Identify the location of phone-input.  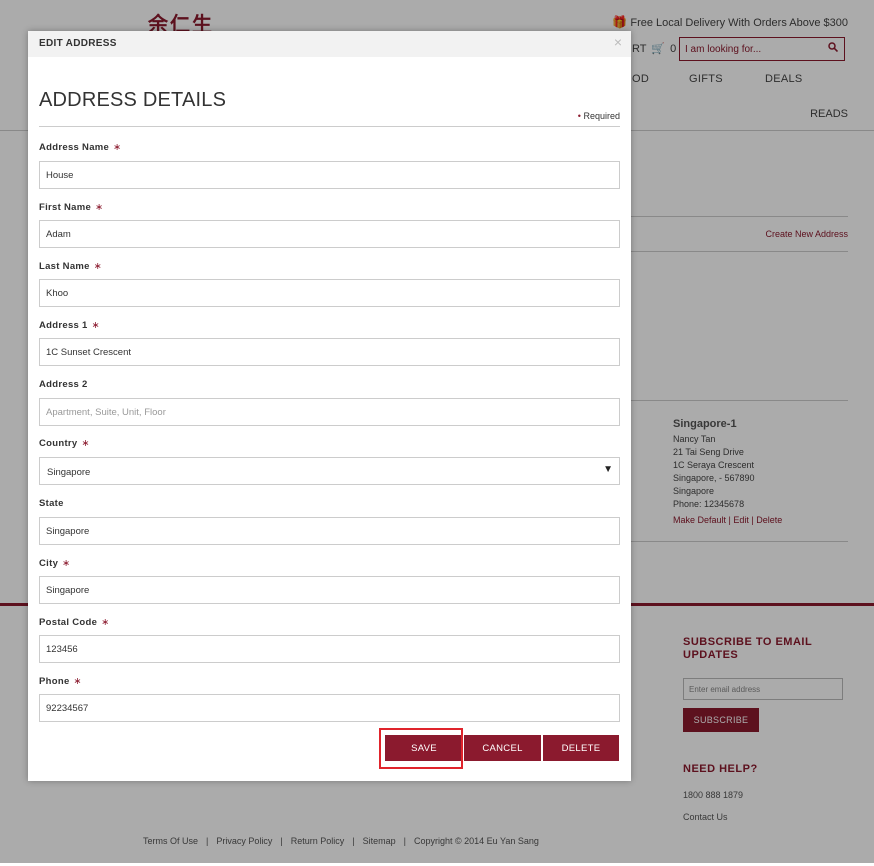
(329, 708).